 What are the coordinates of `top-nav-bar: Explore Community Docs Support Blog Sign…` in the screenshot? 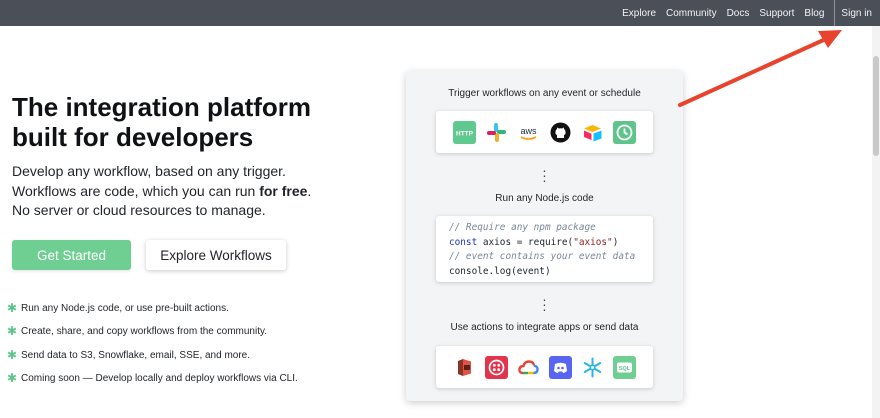 It's located at (440, 13).